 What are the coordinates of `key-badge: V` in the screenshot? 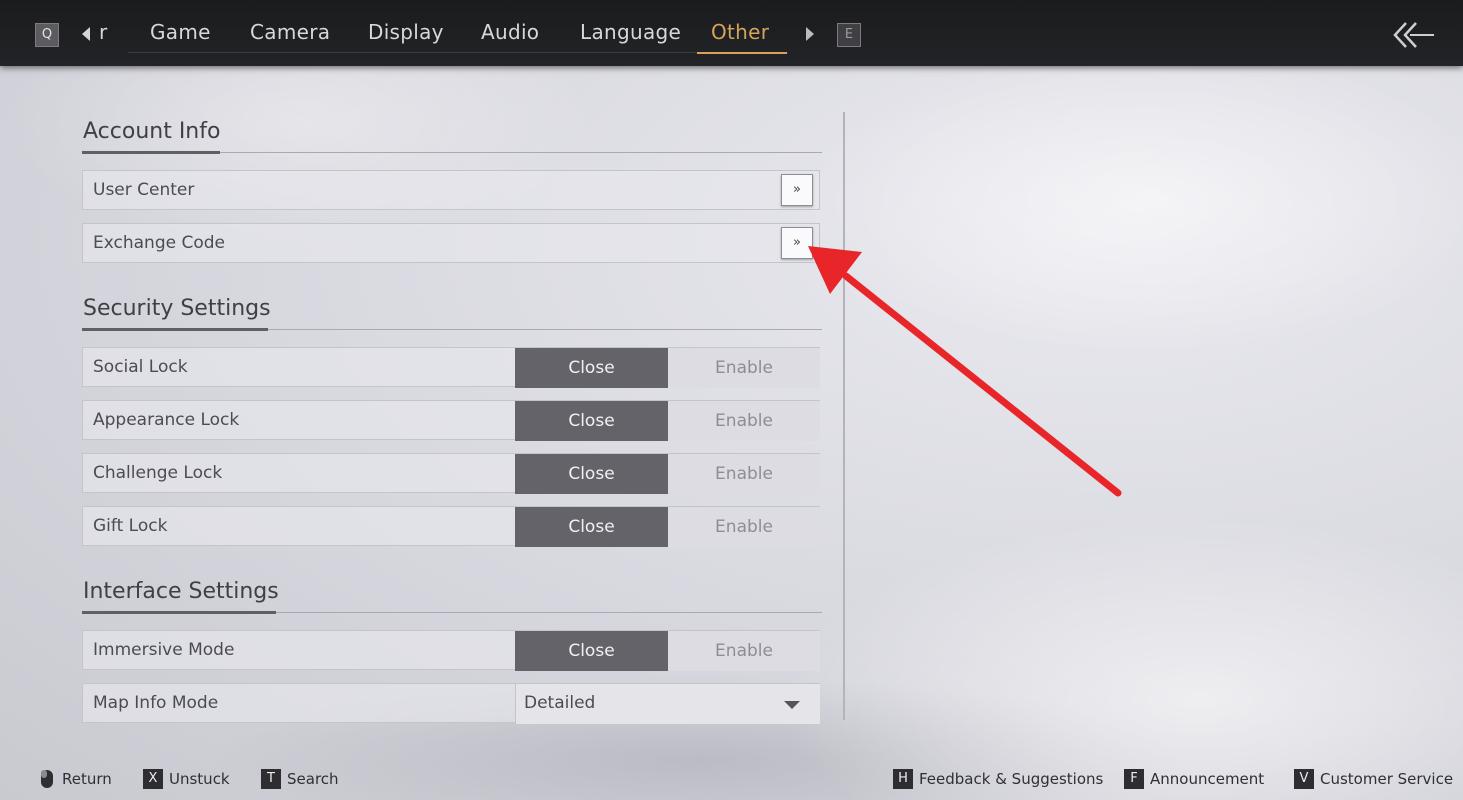 It's located at (1304, 779).